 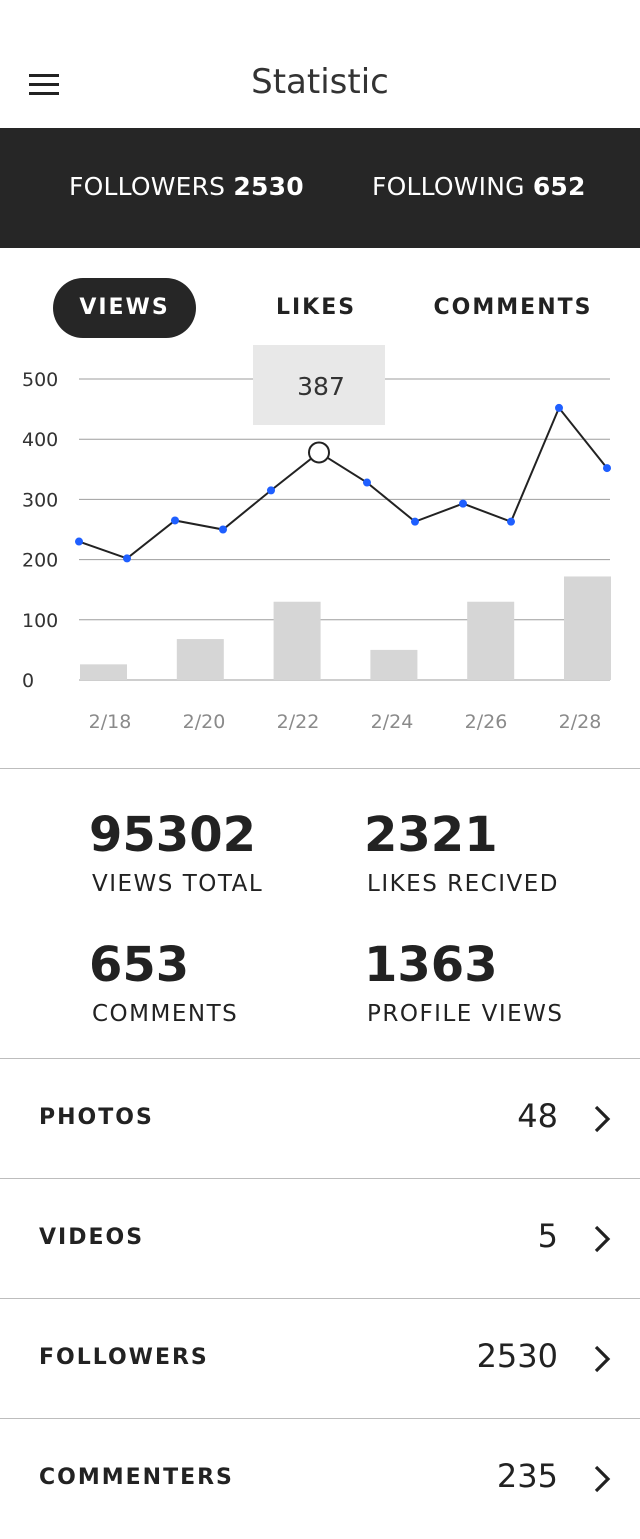 What do you see at coordinates (316, 308) in the screenshot?
I see `tab-likes: LIKES` at bounding box center [316, 308].